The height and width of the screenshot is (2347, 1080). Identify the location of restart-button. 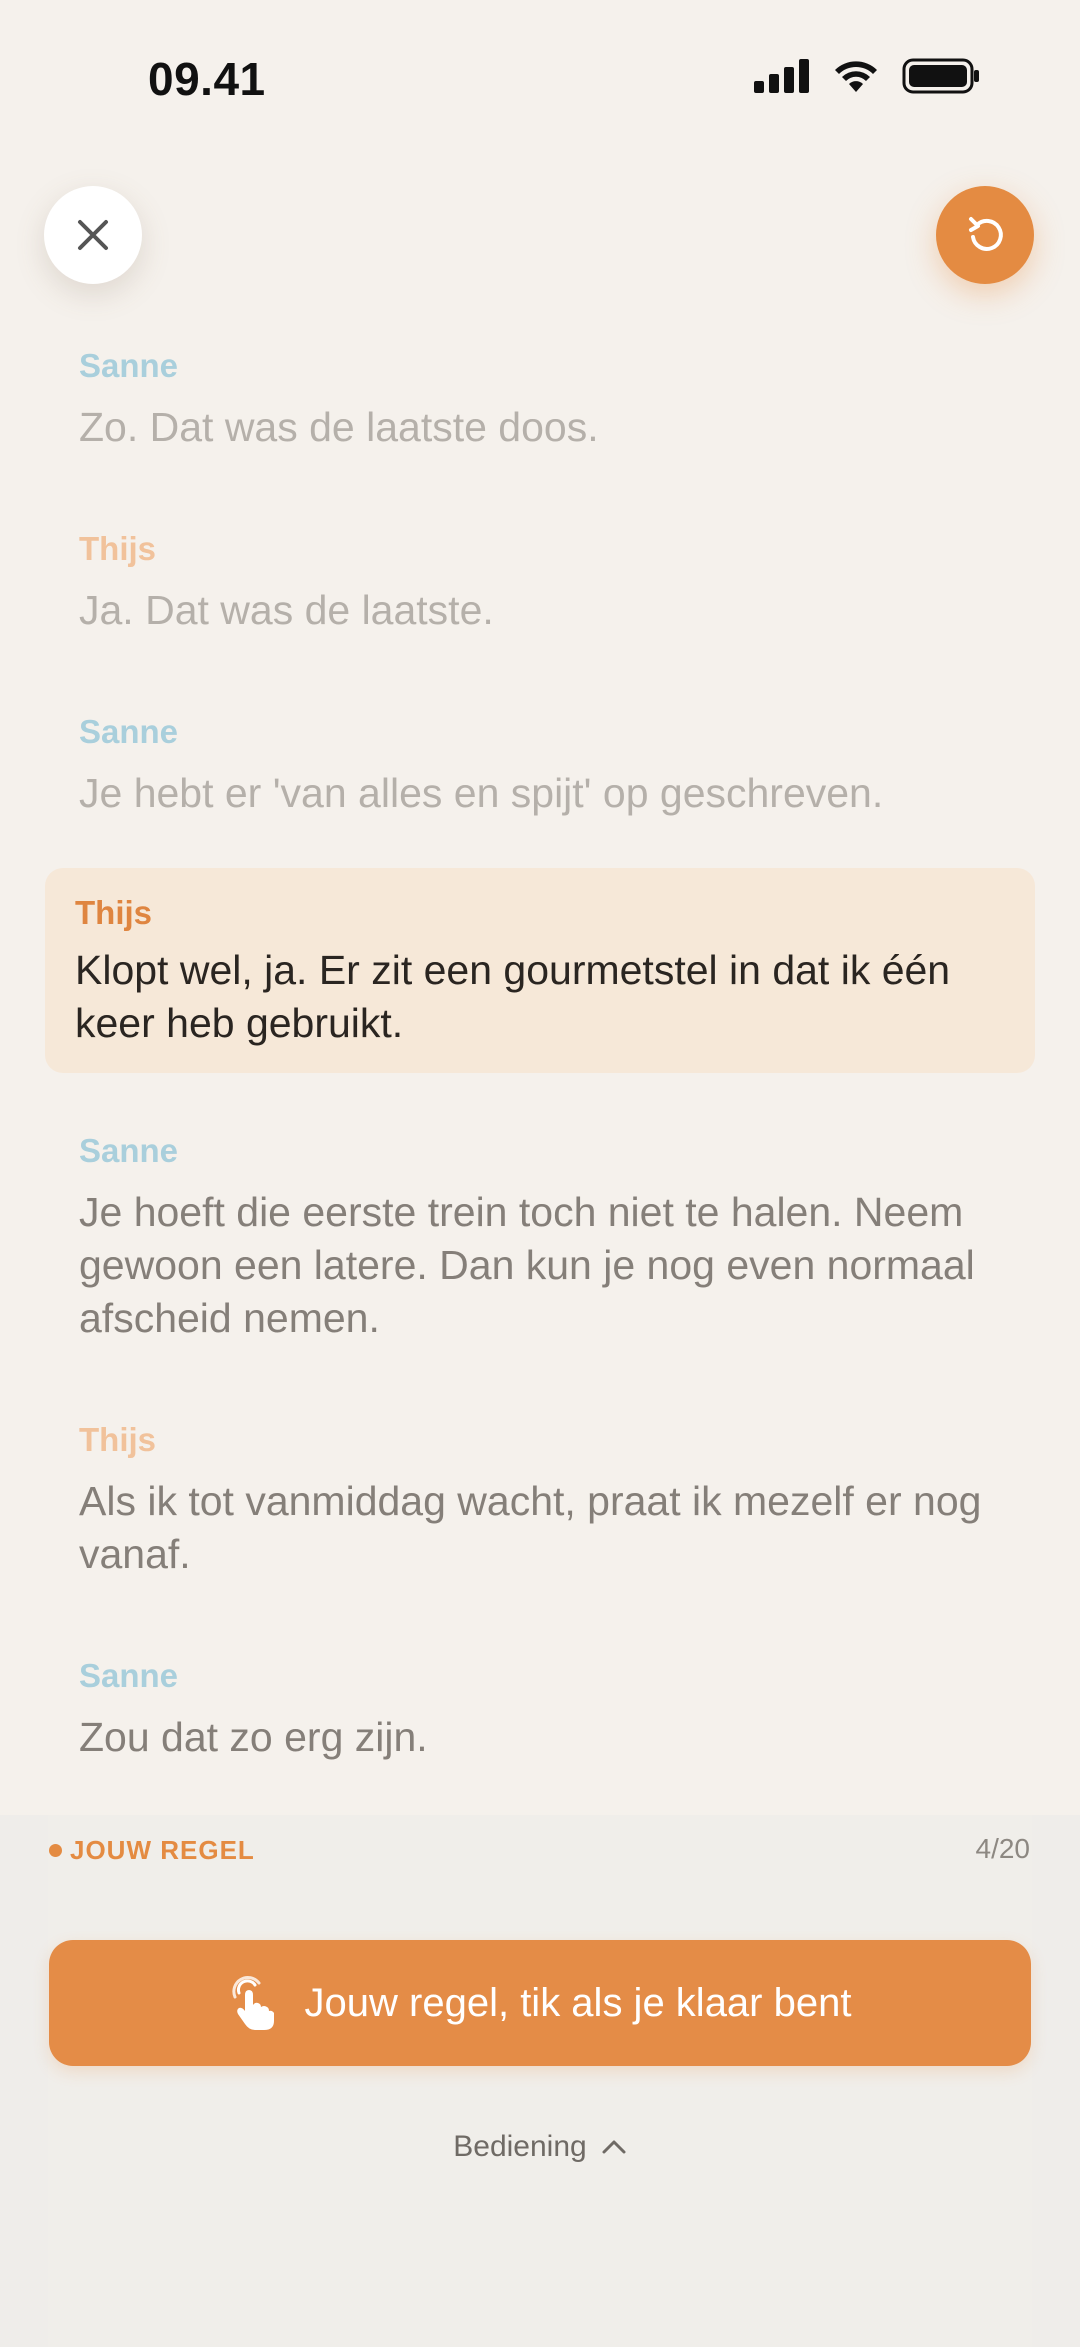
(985, 235).